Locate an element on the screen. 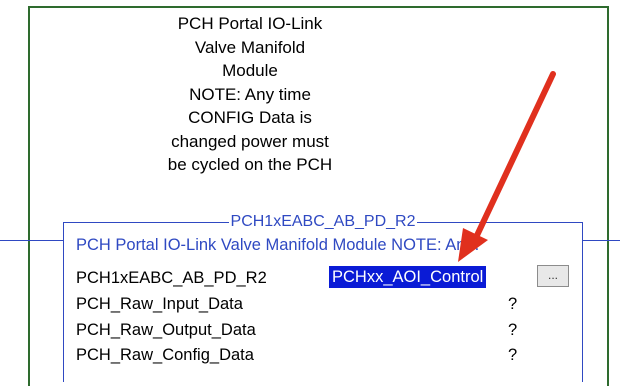  block-title-text: PCH1xEABC_AB_PD_R2 is located at coordinates (323, 221).